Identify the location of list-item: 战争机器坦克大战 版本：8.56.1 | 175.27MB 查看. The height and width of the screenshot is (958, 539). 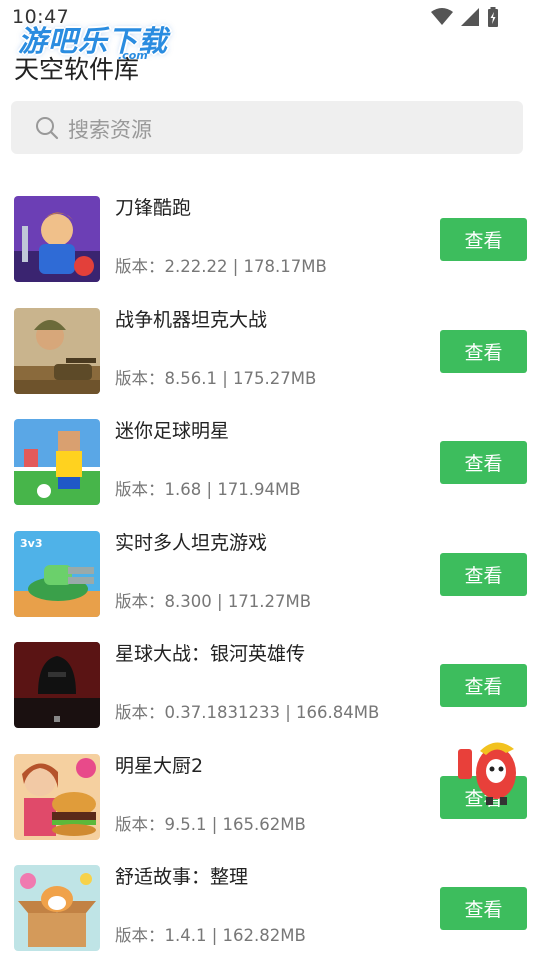
(269, 351).